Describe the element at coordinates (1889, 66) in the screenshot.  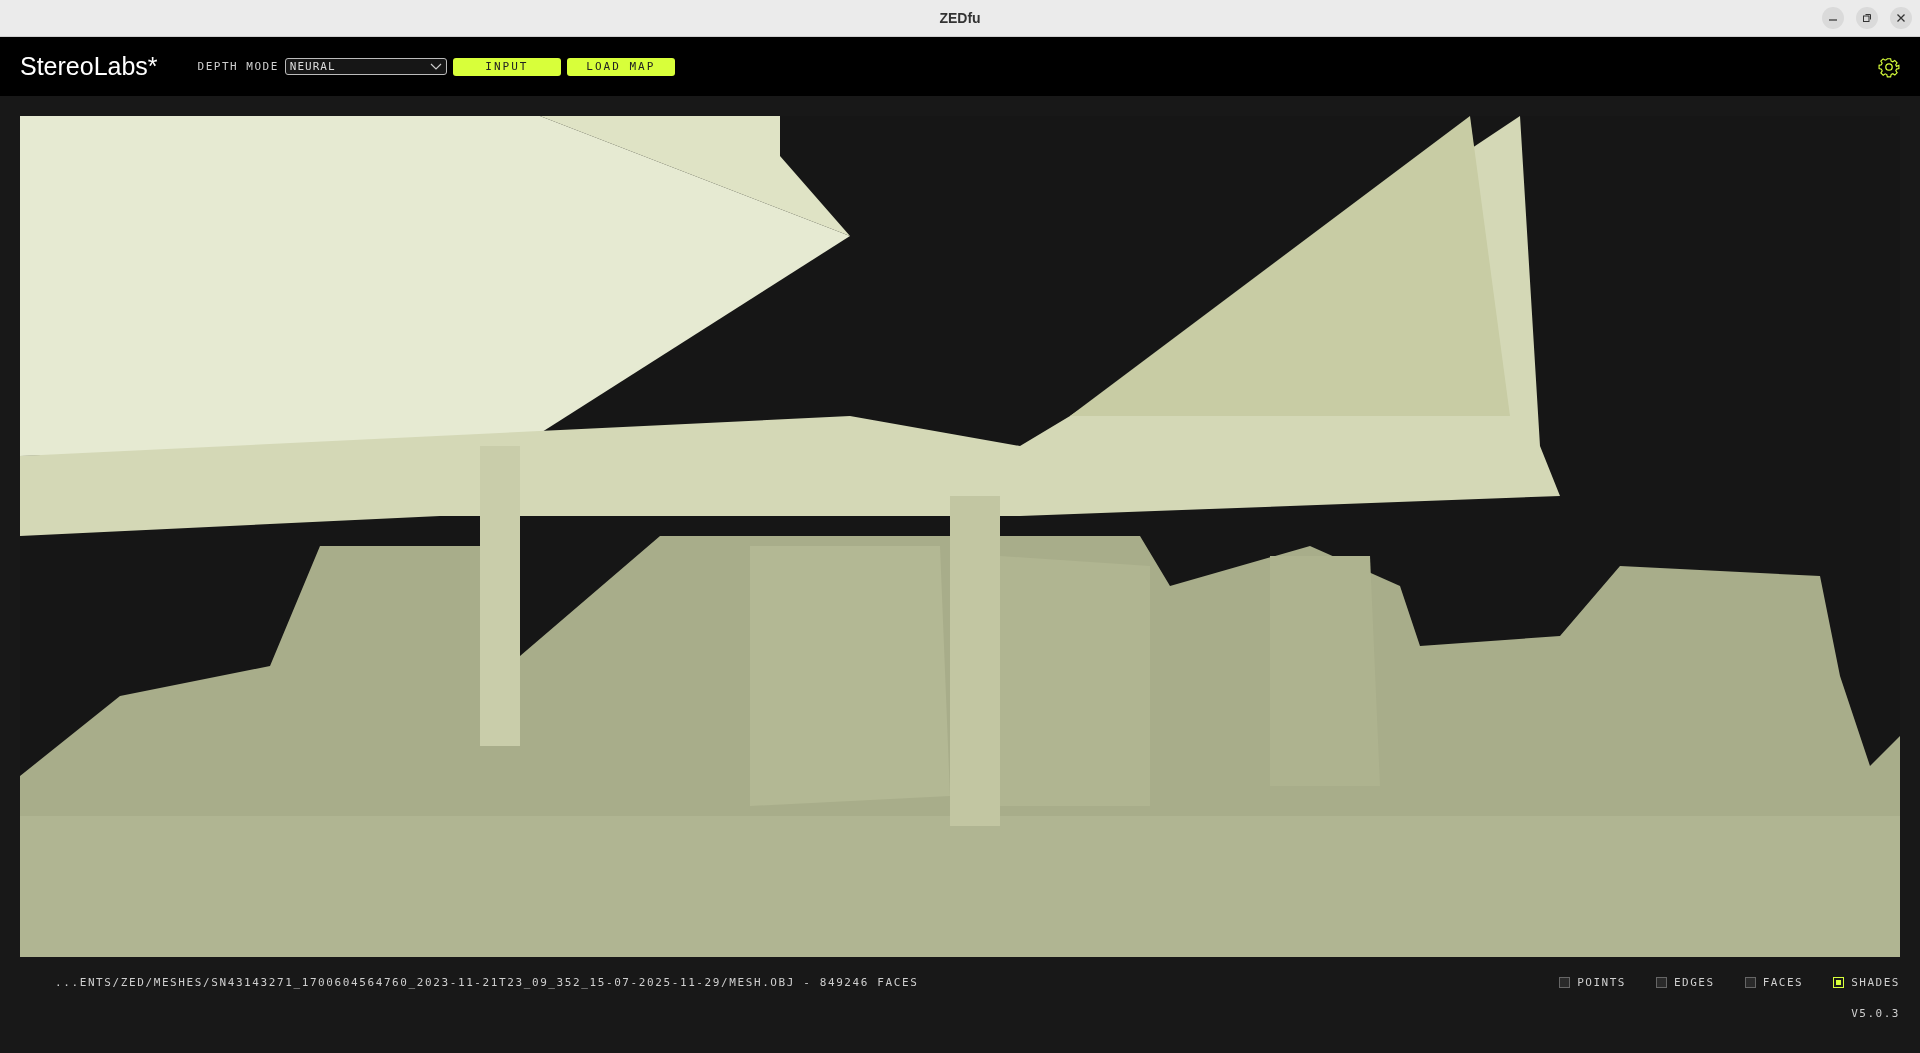
I see `settings-icon` at that location.